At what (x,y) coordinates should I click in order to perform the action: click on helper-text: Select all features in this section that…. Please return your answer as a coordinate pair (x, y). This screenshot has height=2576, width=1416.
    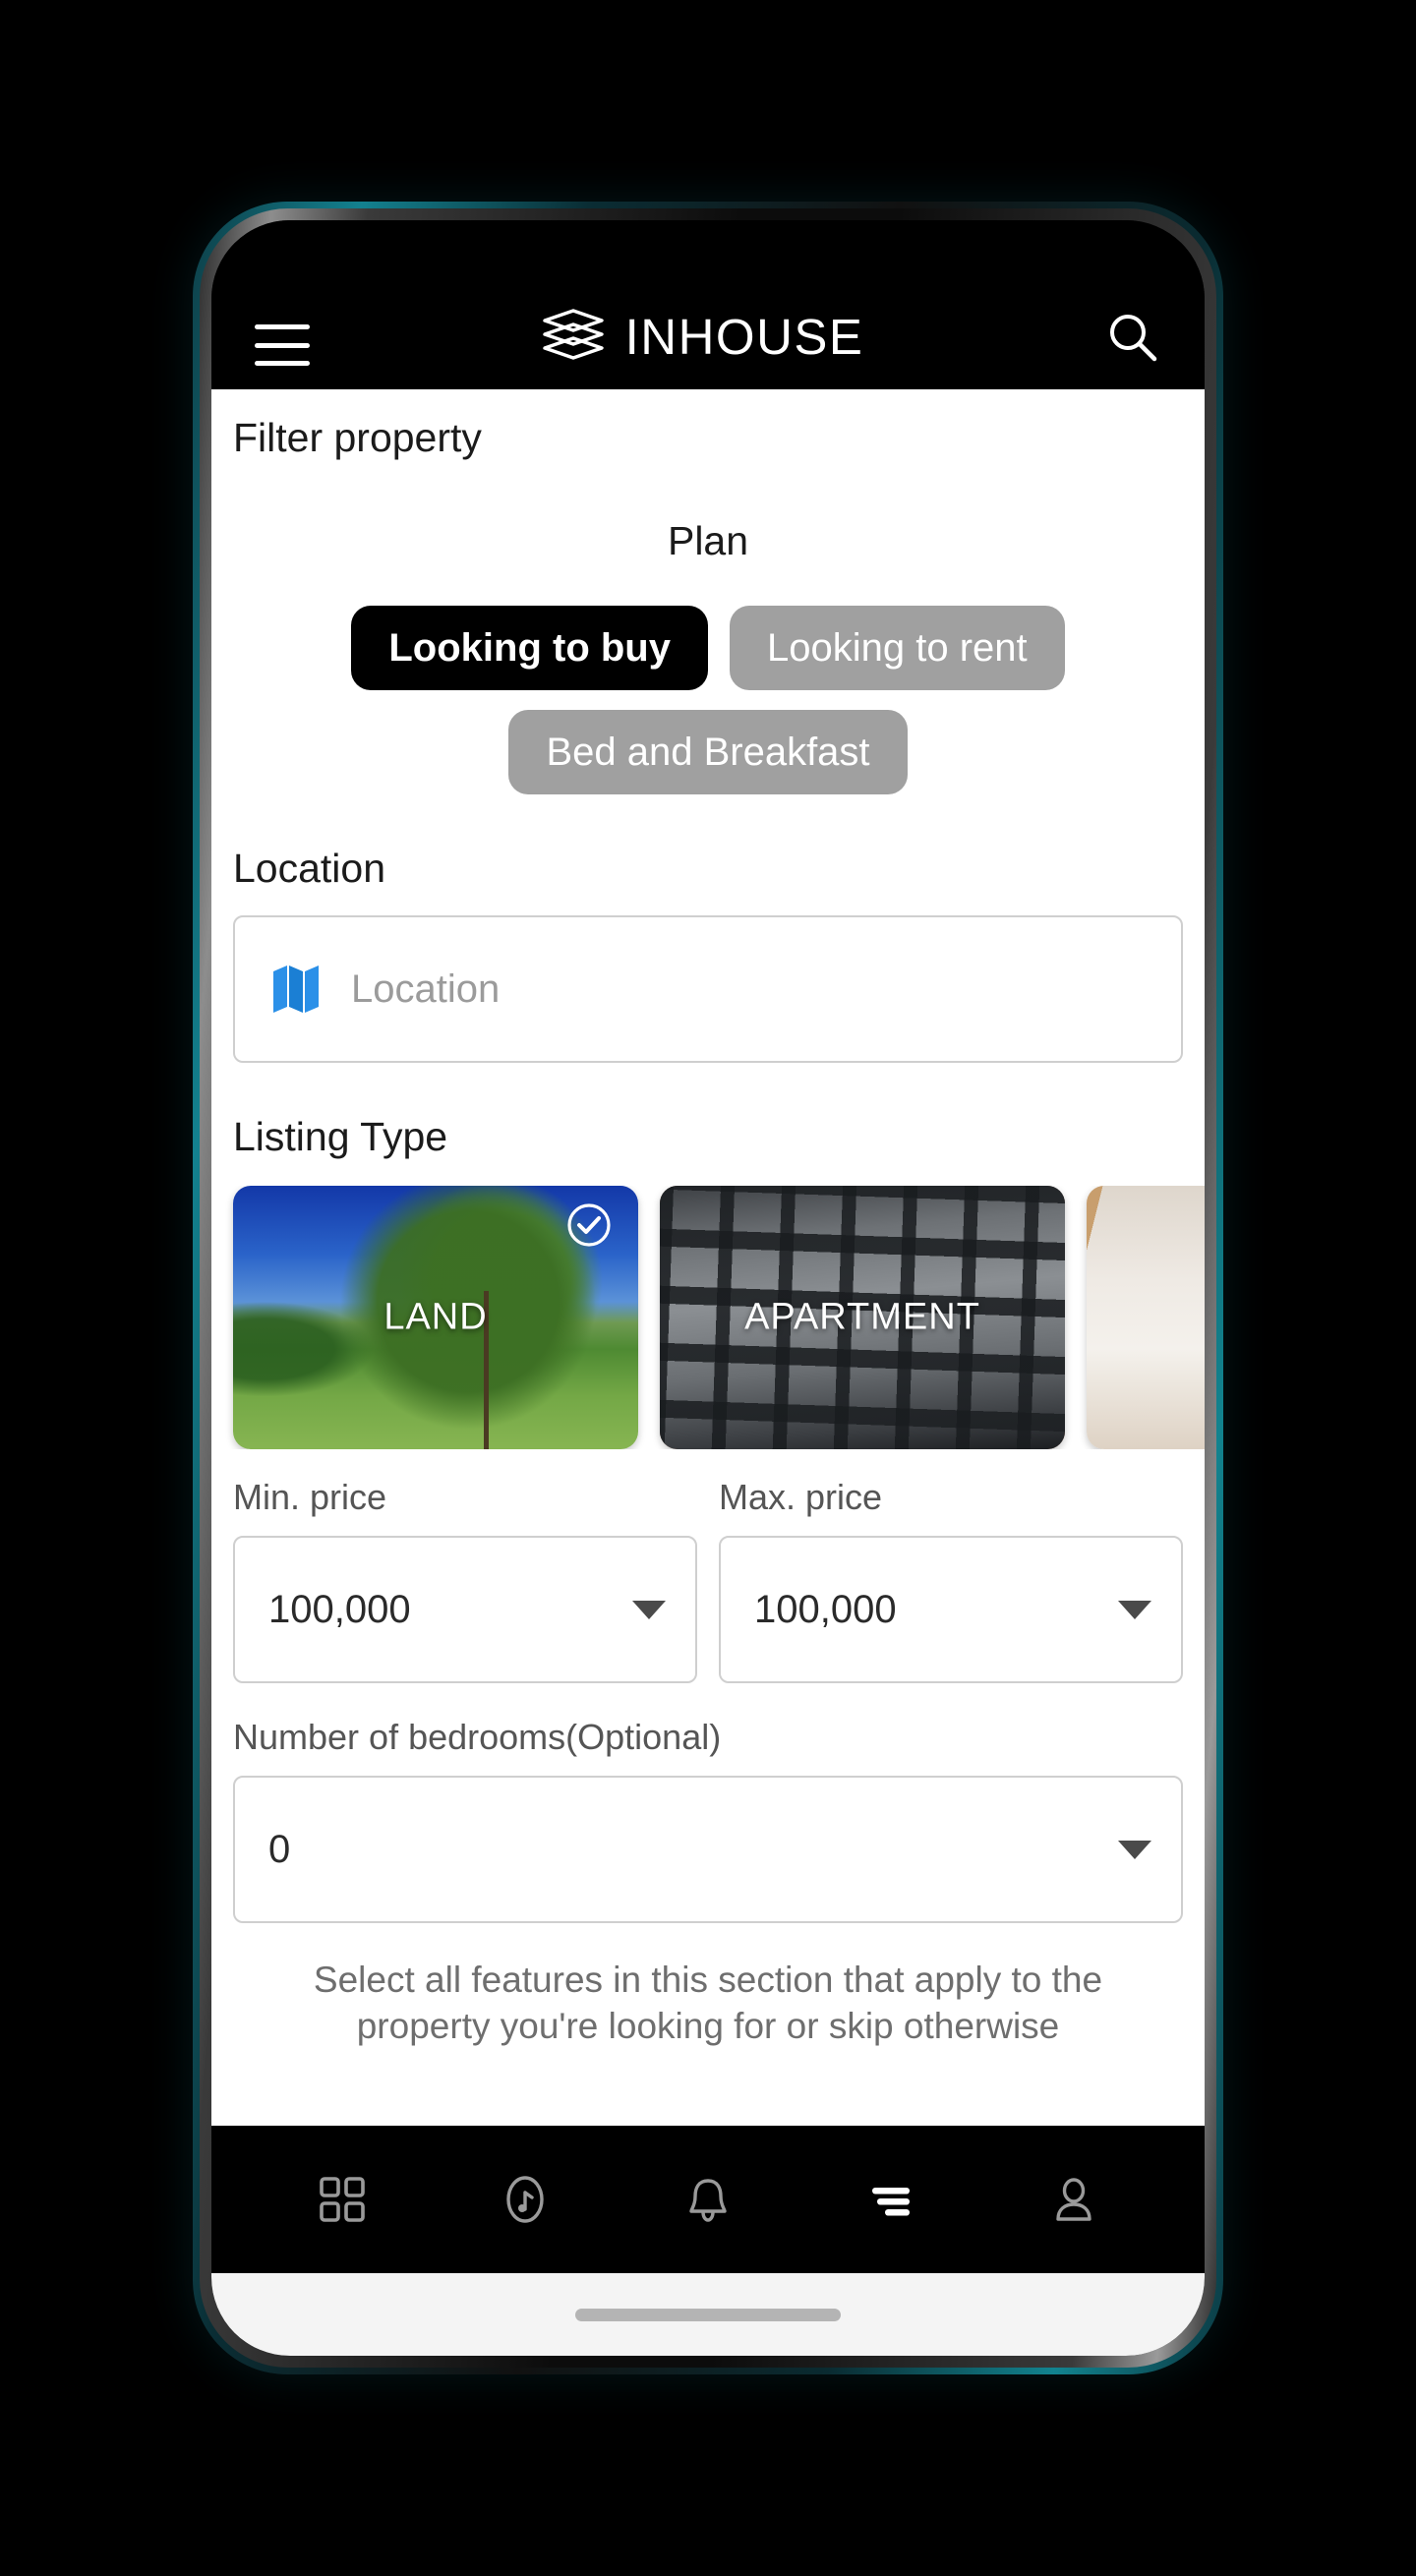
    Looking at the image, I should click on (708, 2003).